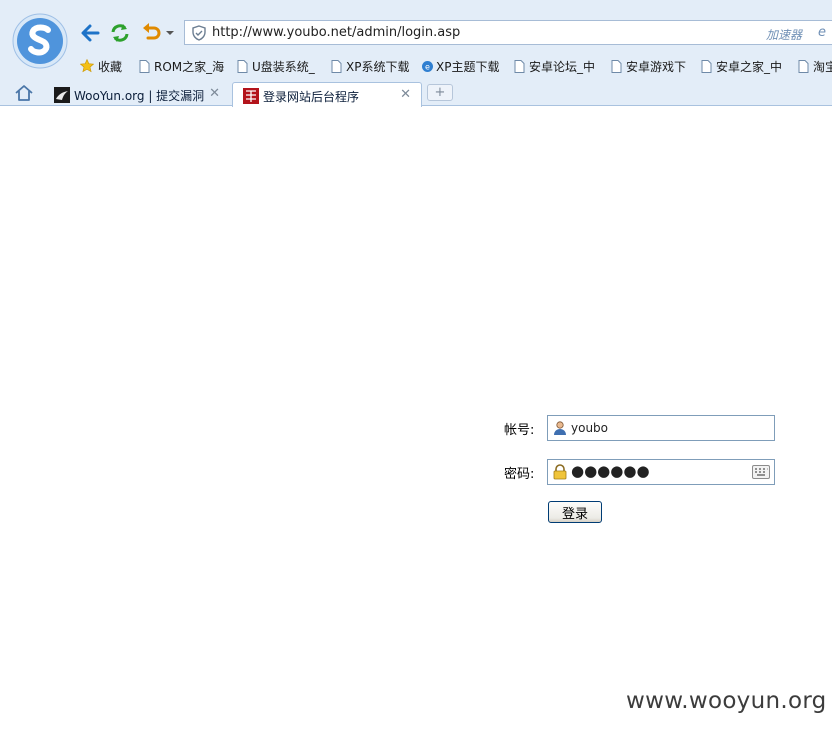 The height and width of the screenshot is (732, 832). I want to click on account-label: 帐号:, so click(519, 430).